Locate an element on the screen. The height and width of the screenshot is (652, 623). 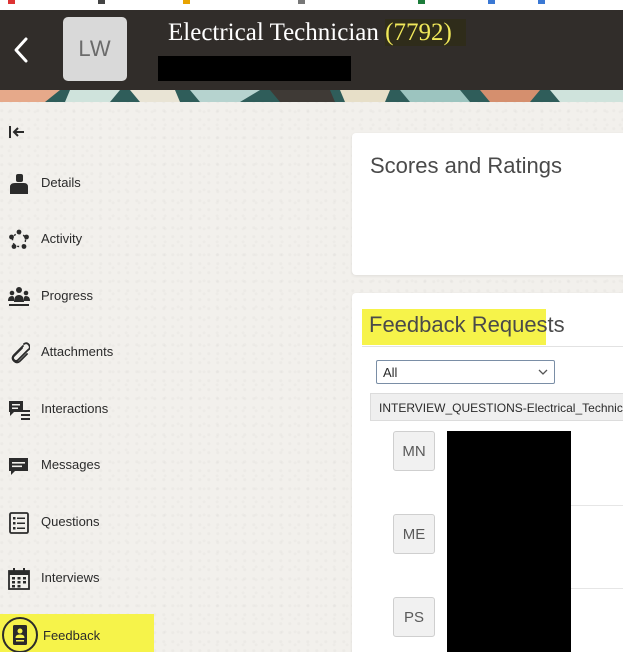
people-icon is located at coordinates (19, 296).